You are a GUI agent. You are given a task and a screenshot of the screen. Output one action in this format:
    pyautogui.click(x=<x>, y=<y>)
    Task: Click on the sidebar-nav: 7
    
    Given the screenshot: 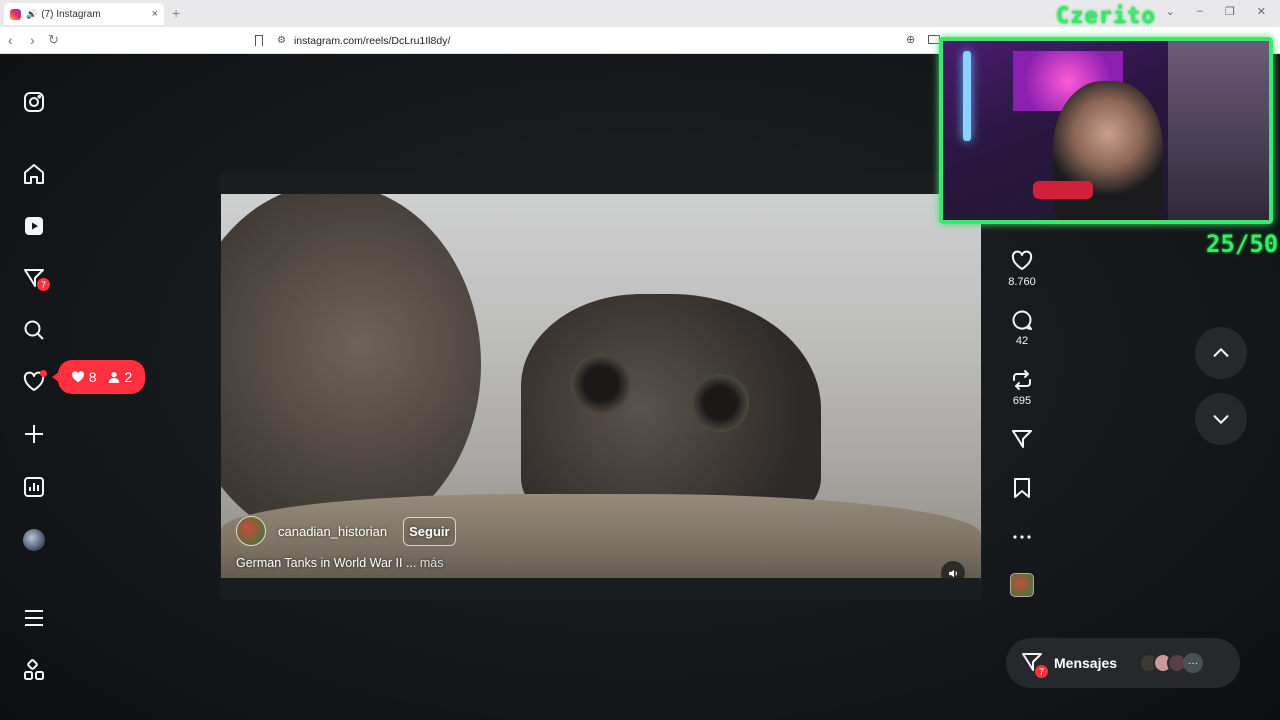 What is the action you would take?
    pyautogui.click(x=34, y=387)
    